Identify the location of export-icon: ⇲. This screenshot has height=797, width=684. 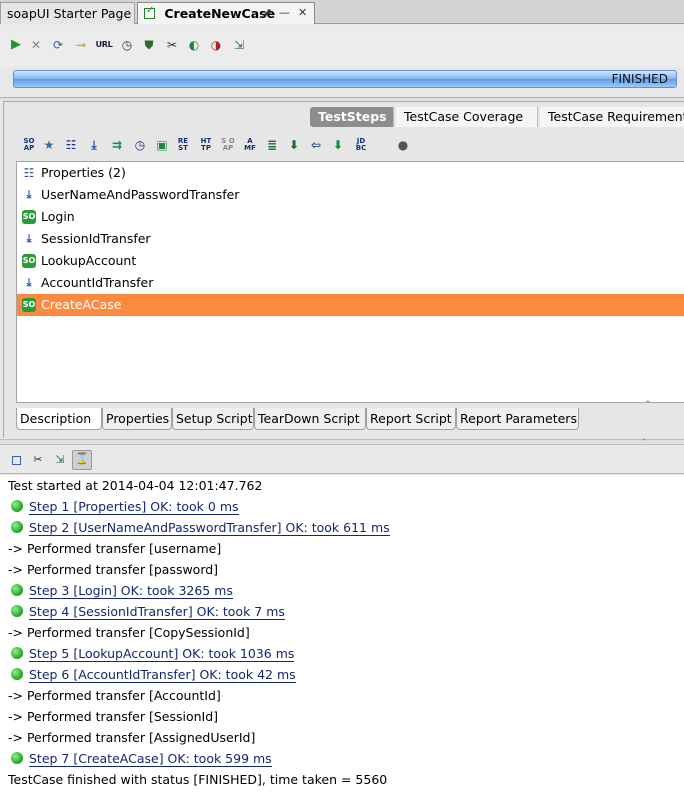
(239, 45).